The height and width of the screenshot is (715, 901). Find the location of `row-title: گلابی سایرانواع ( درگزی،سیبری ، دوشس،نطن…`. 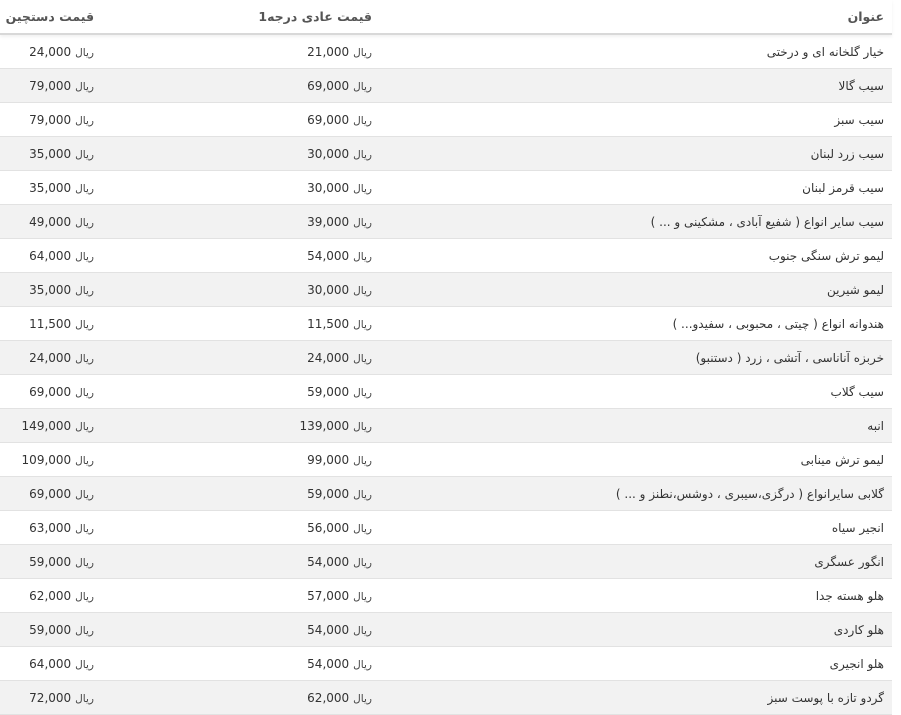

row-title: گلابی سایرانواع ( درگزی،سیبری ، دوشس،نطن… is located at coordinates (749, 493).